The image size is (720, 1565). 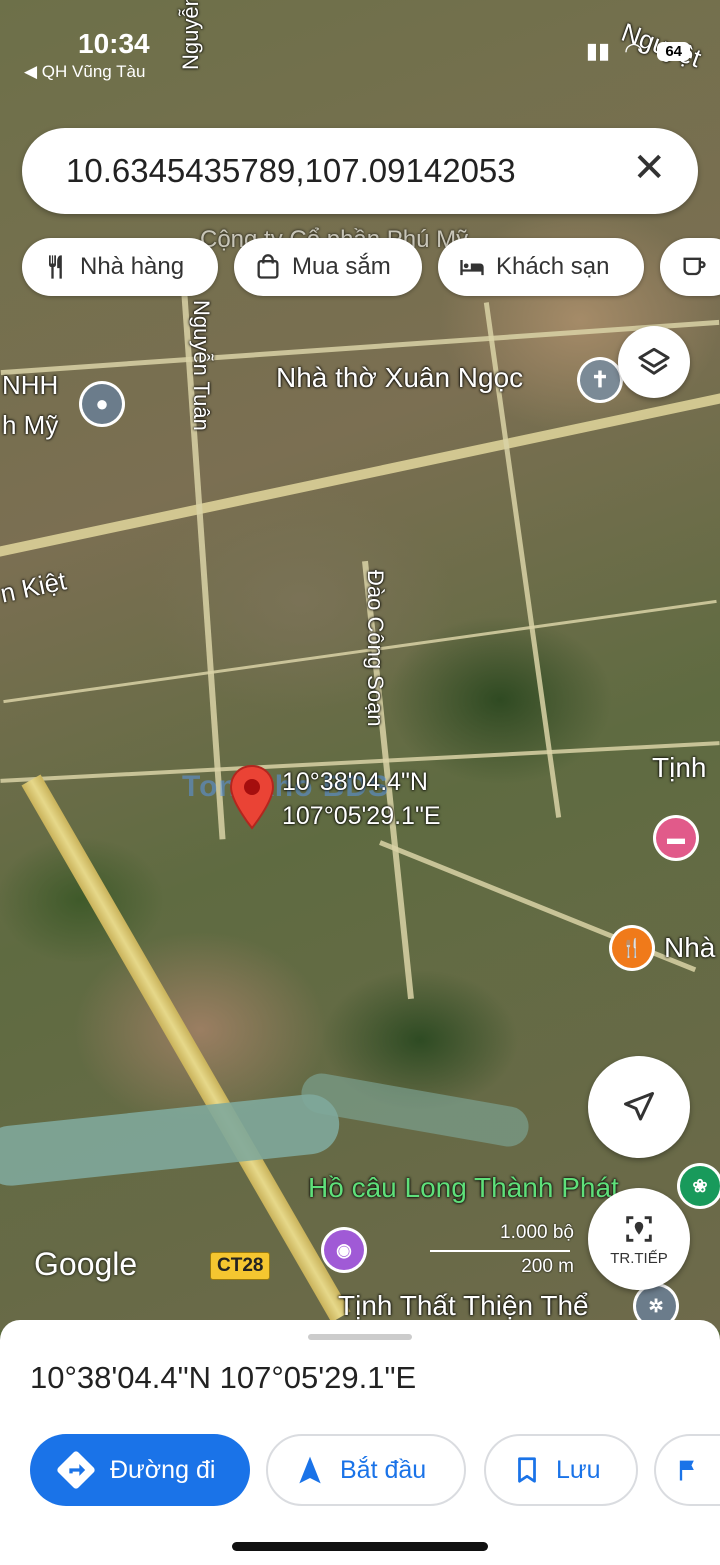 What do you see at coordinates (360, 1337) in the screenshot?
I see `sheet-drag-handle` at bounding box center [360, 1337].